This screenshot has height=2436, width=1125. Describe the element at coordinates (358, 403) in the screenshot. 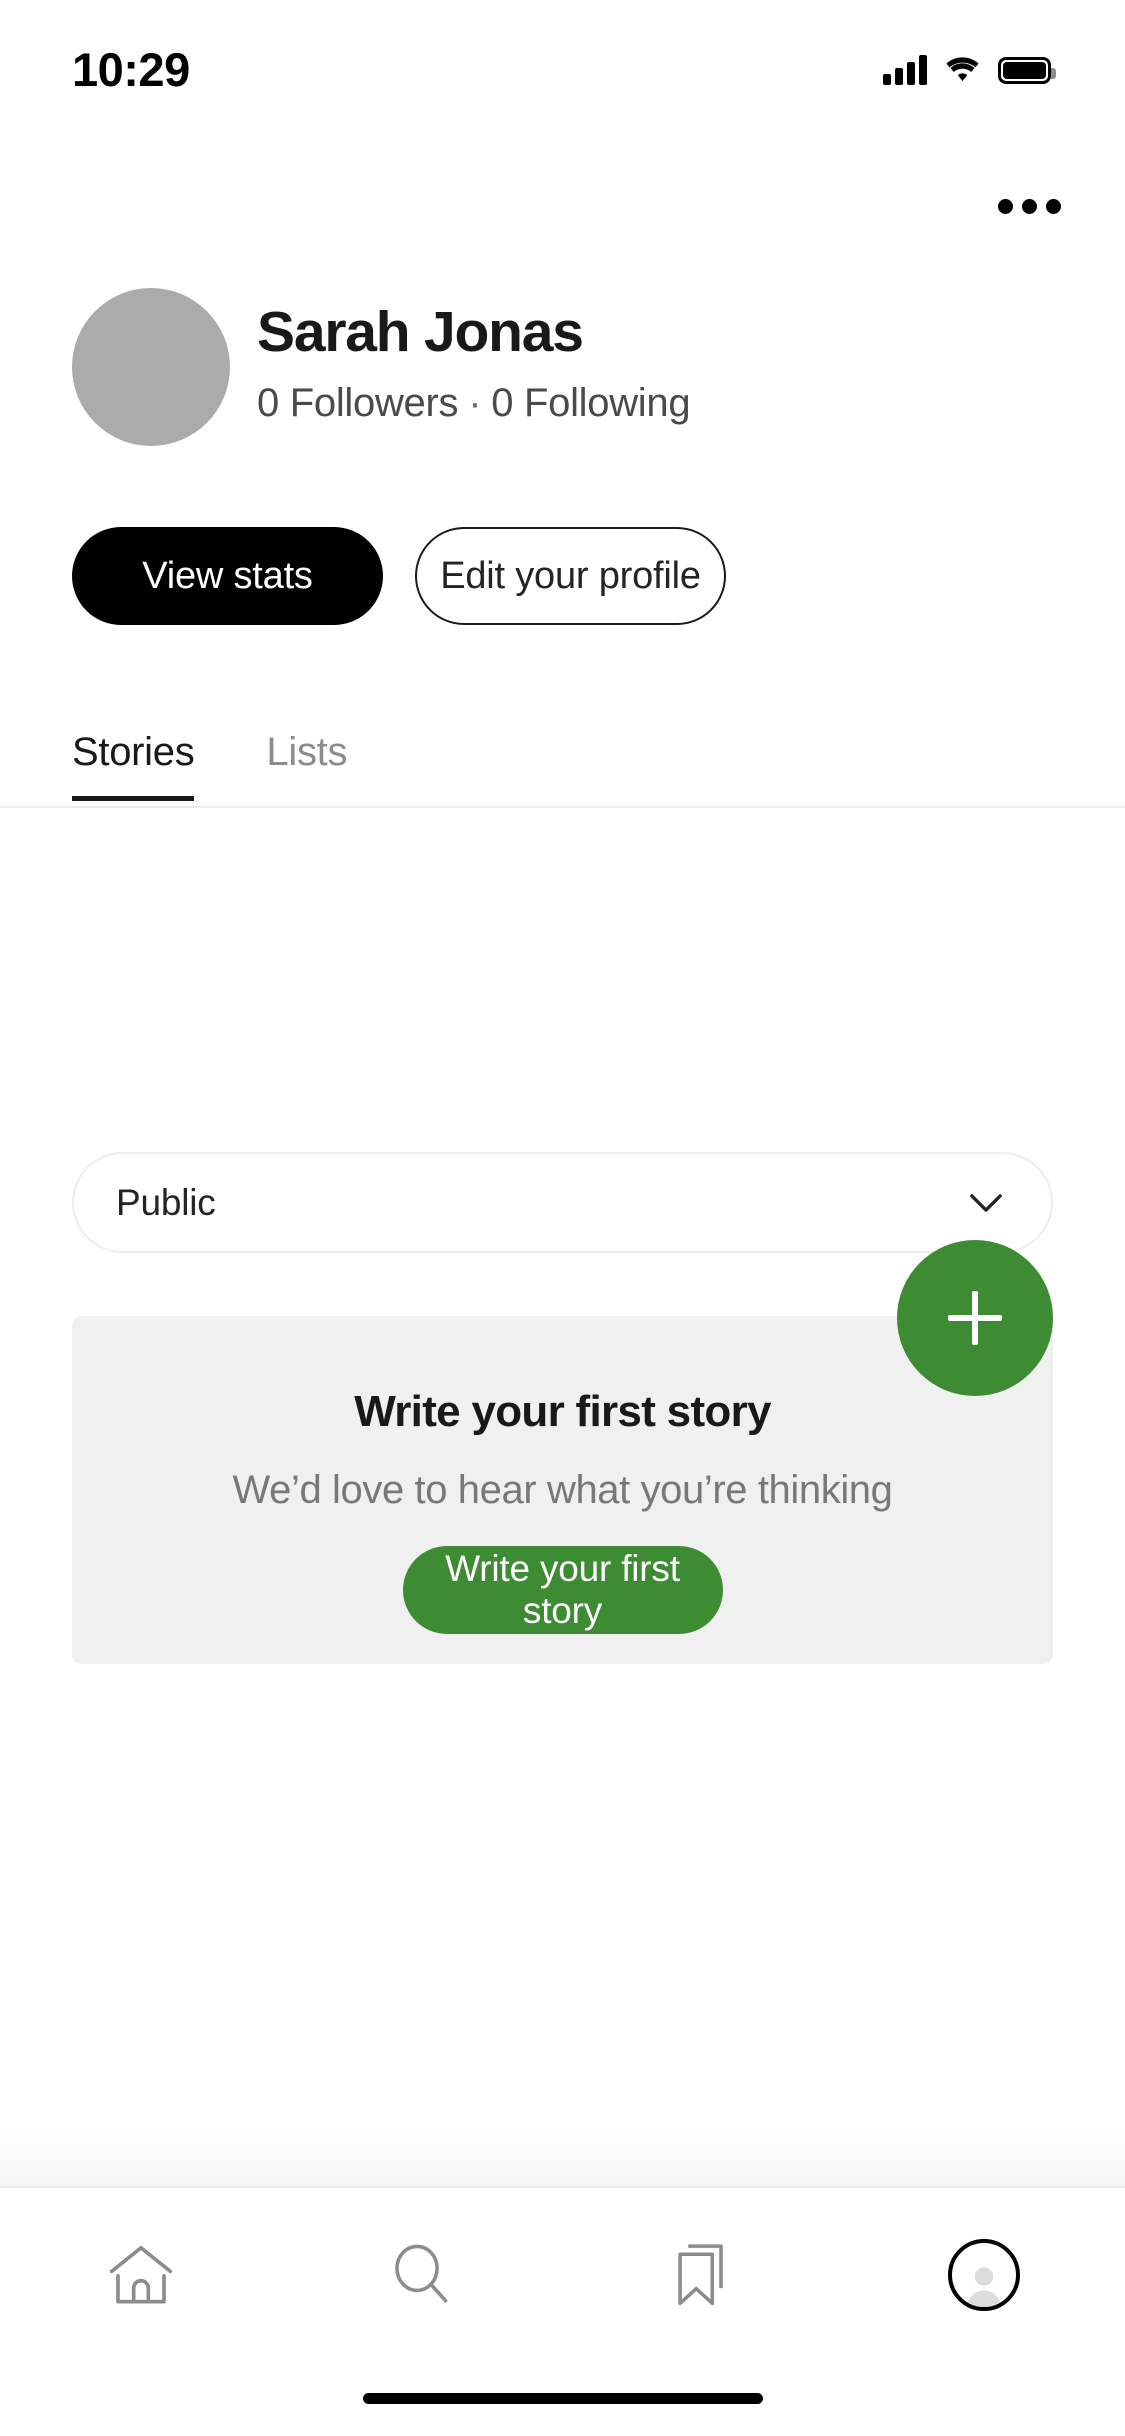

I see `followers-count: 0 Followers` at that location.